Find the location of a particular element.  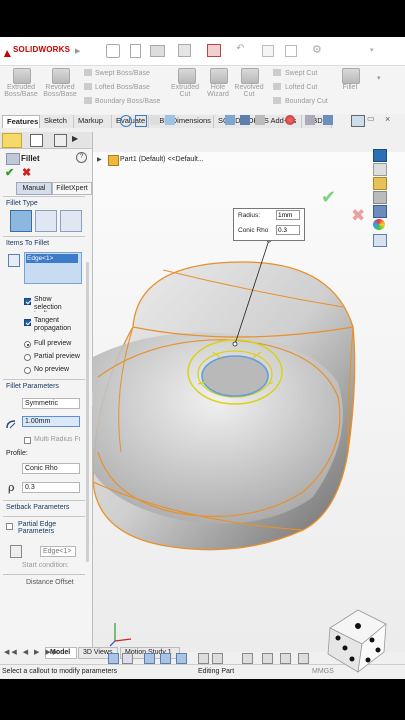

setback-parameters-header: Setback Parameters is located at coordinates (37, 507).